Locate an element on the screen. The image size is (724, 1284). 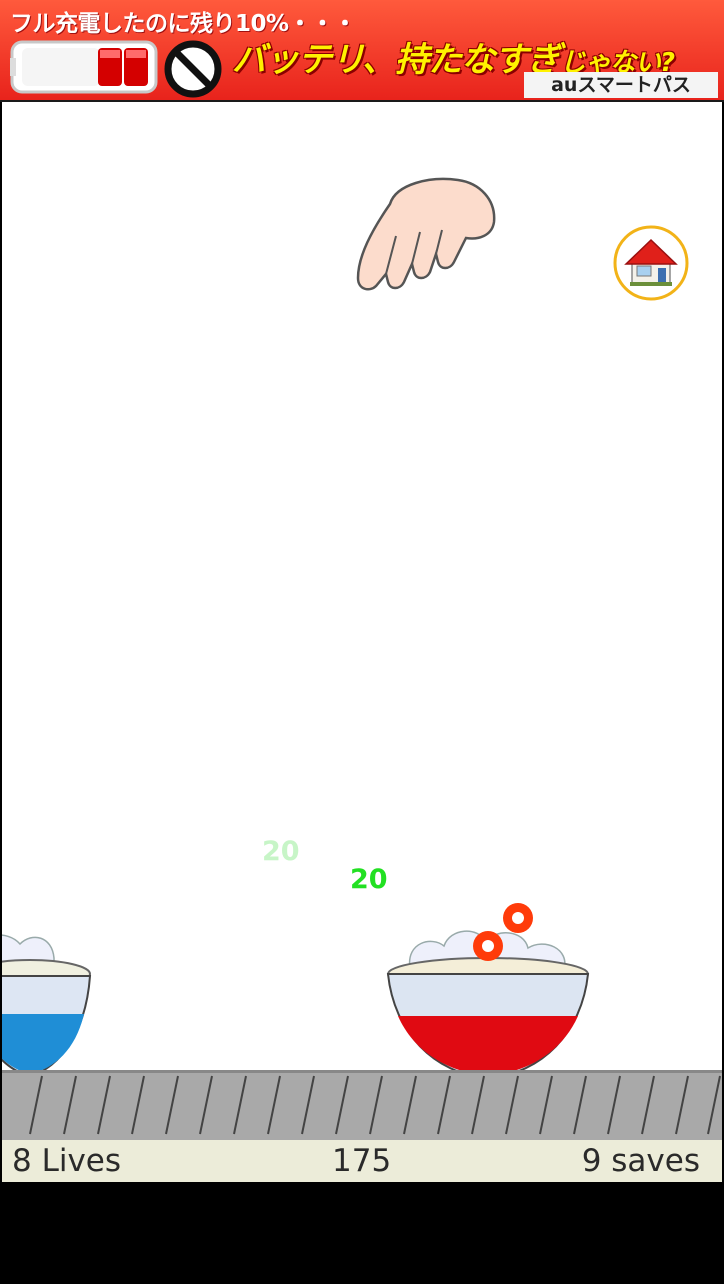
pointing-hand-icon is located at coordinates (426, 234).